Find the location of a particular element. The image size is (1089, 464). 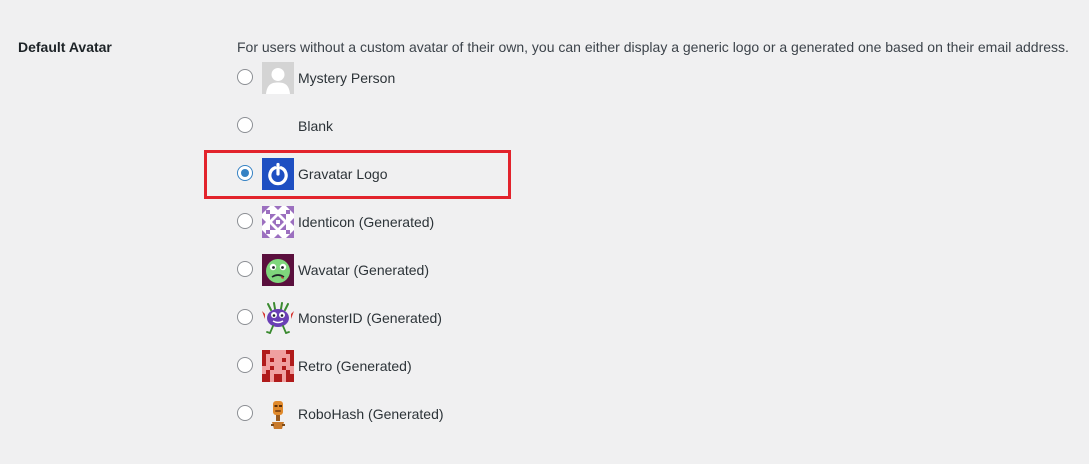

option-label-blank: Blank is located at coordinates (316, 126).